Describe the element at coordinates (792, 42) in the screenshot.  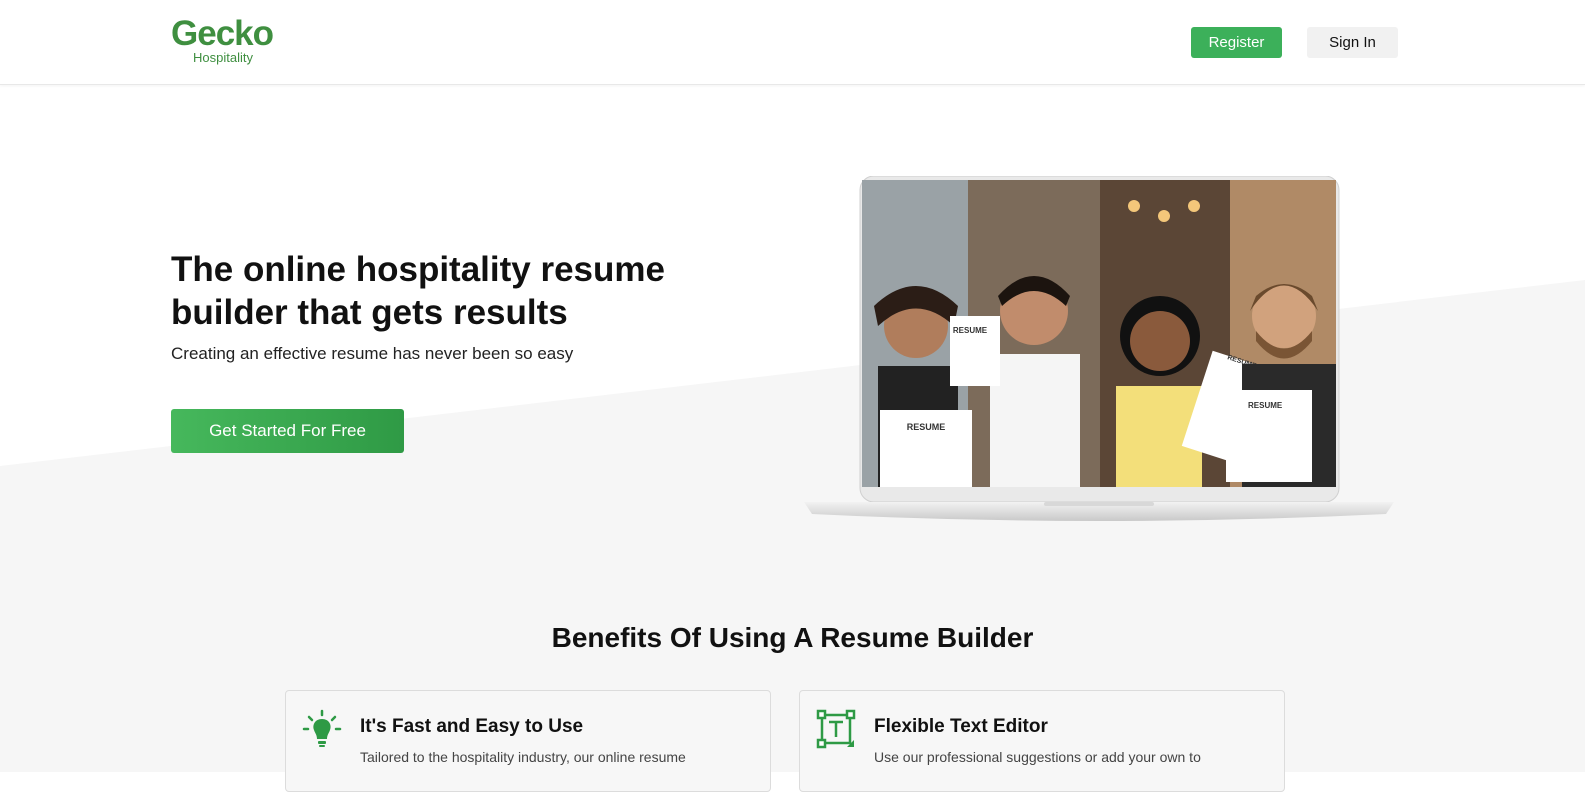
I see `site-header: Gecko Hospitality Register Sign In` at that location.